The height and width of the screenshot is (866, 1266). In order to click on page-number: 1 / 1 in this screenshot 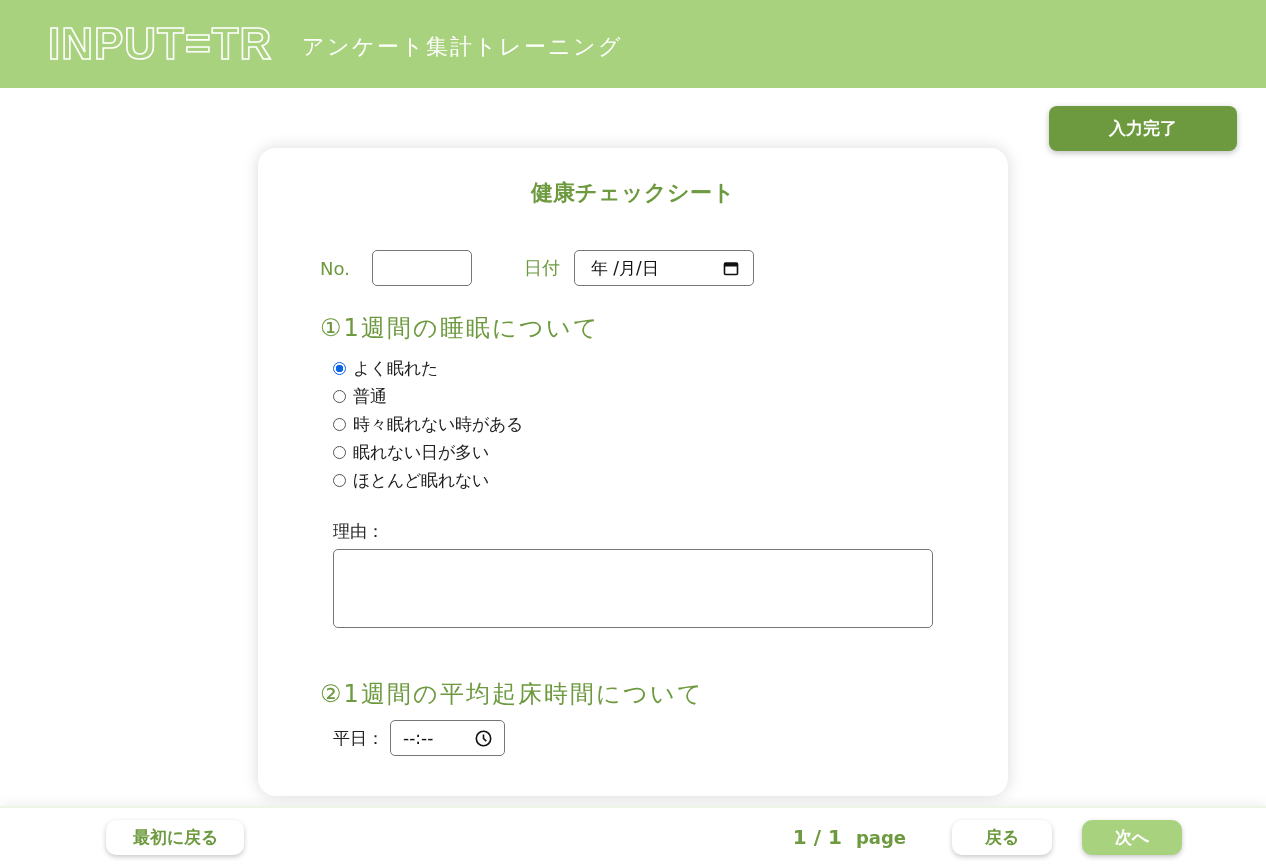, I will do `click(817, 837)`.